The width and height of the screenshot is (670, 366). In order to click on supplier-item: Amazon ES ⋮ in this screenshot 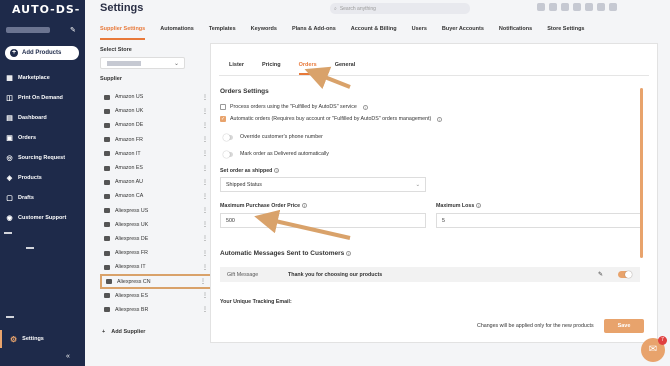, I will do `click(156, 168)`.